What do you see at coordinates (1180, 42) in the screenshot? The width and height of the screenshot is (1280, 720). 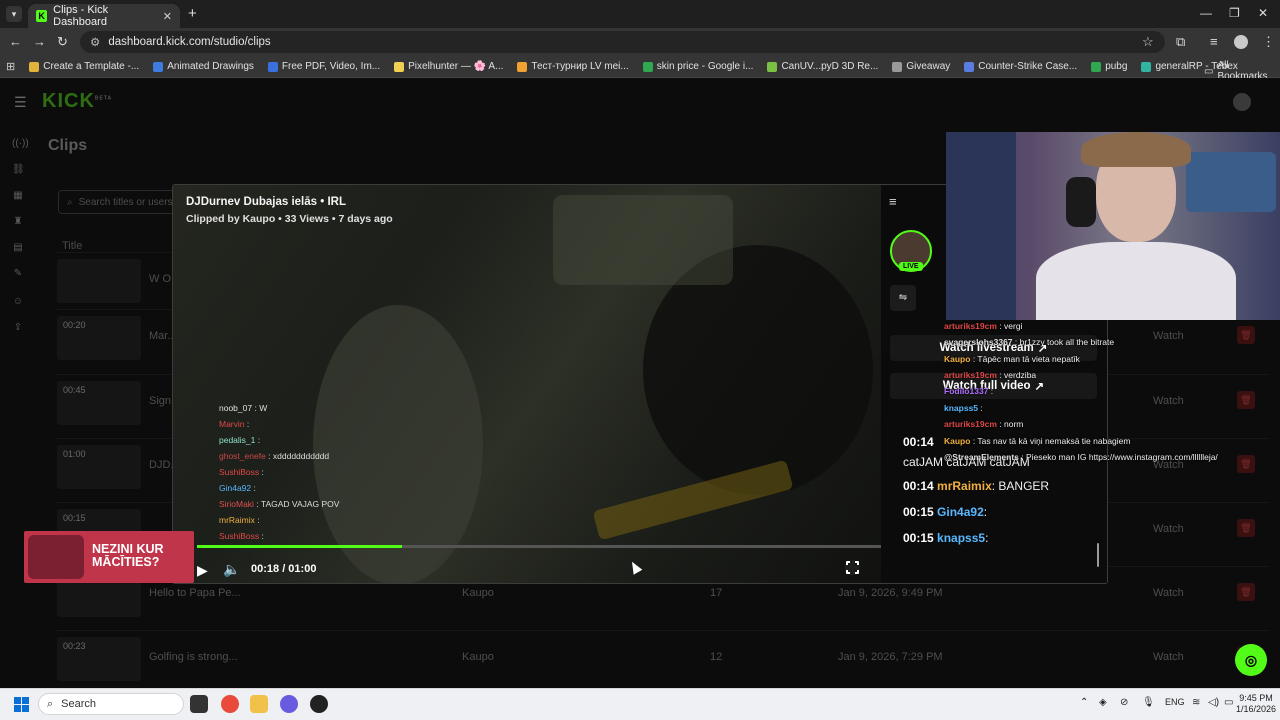 I see `extensions-icon: ⧉` at bounding box center [1180, 42].